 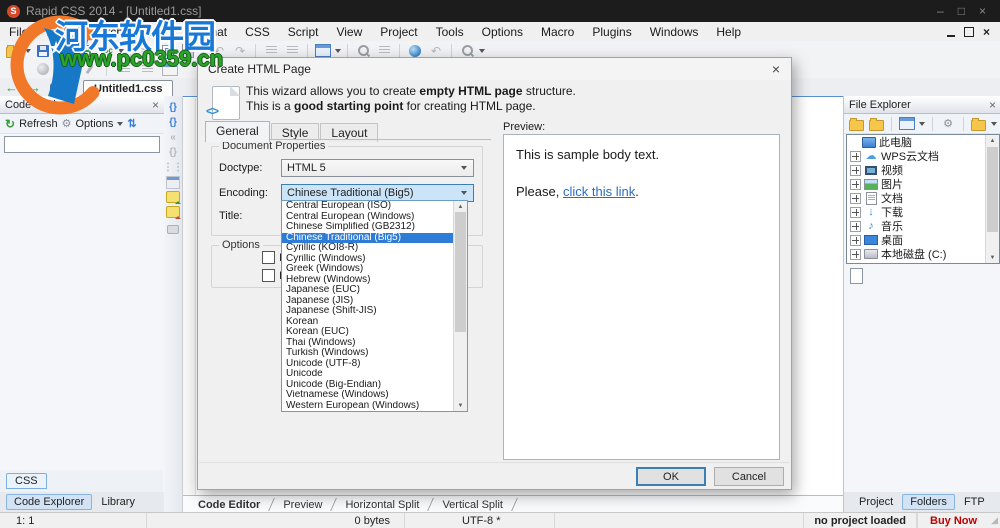 I want to click on minimize-button: –, so click(x=940, y=11).